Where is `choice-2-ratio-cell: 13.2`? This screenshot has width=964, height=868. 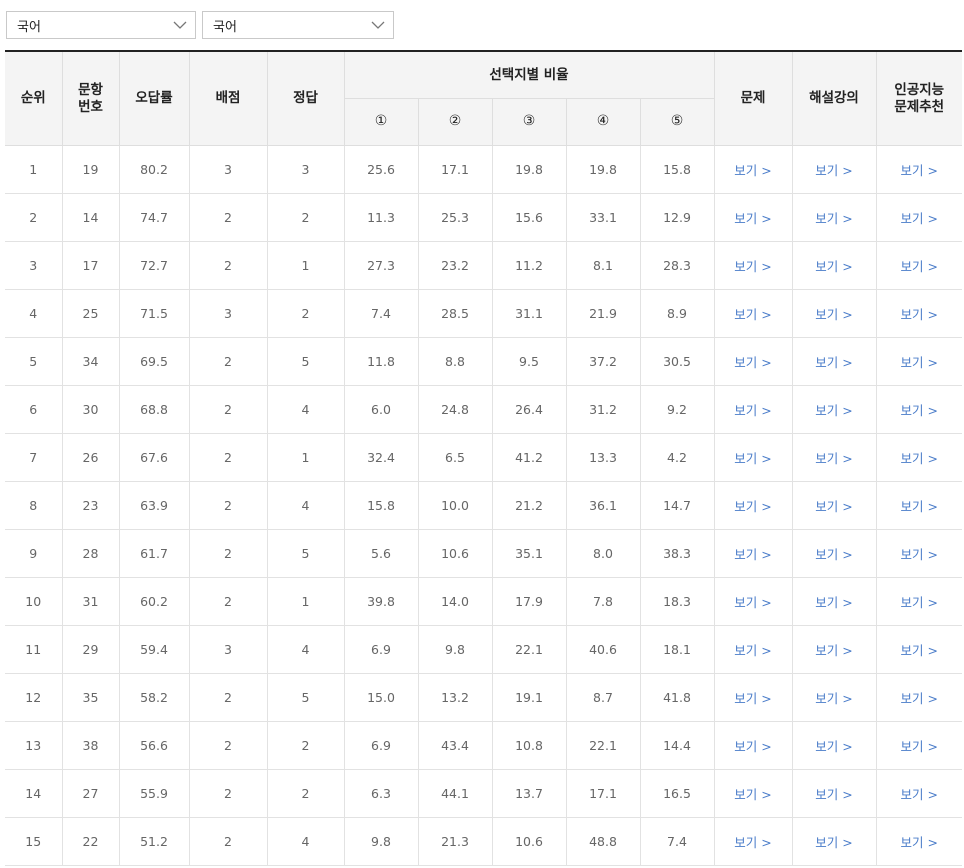 choice-2-ratio-cell: 13.2 is located at coordinates (455, 697).